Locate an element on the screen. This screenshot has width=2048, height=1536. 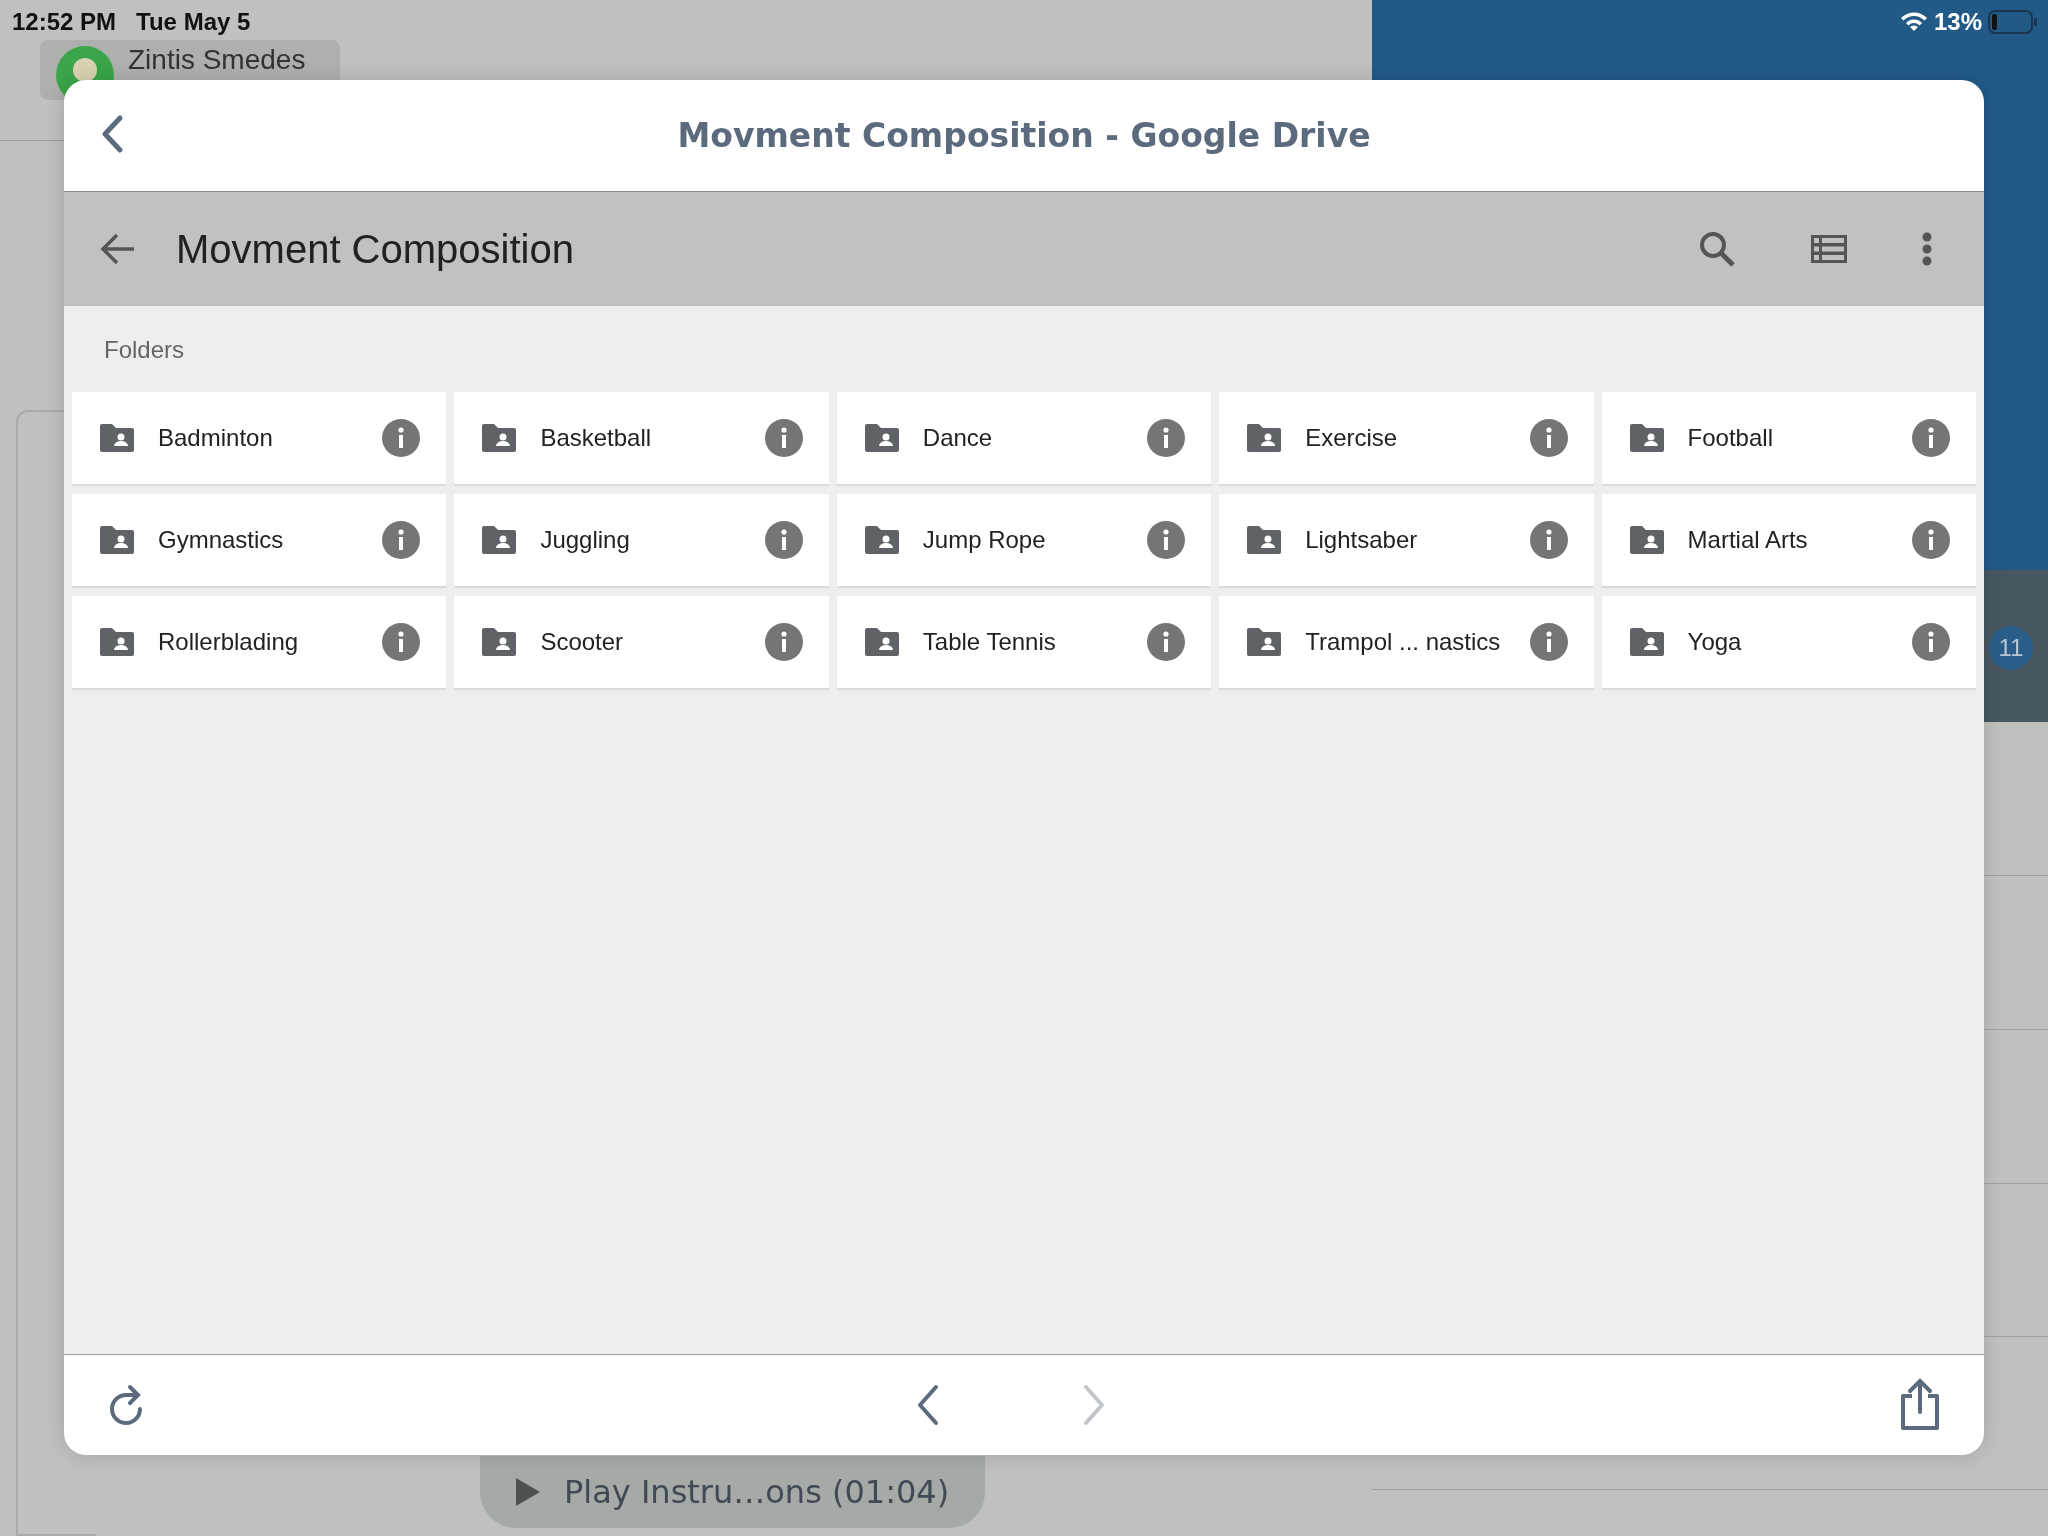
folder-tile: Lightsaber is located at coordinates (1406, 540).